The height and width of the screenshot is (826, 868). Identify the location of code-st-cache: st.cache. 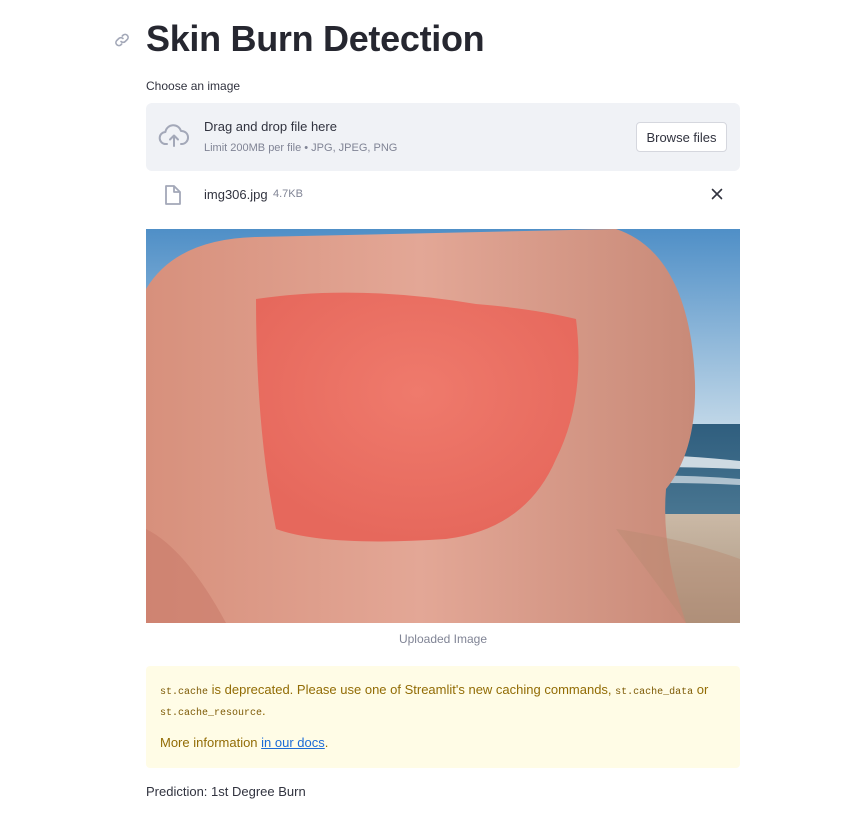
(184, 692).